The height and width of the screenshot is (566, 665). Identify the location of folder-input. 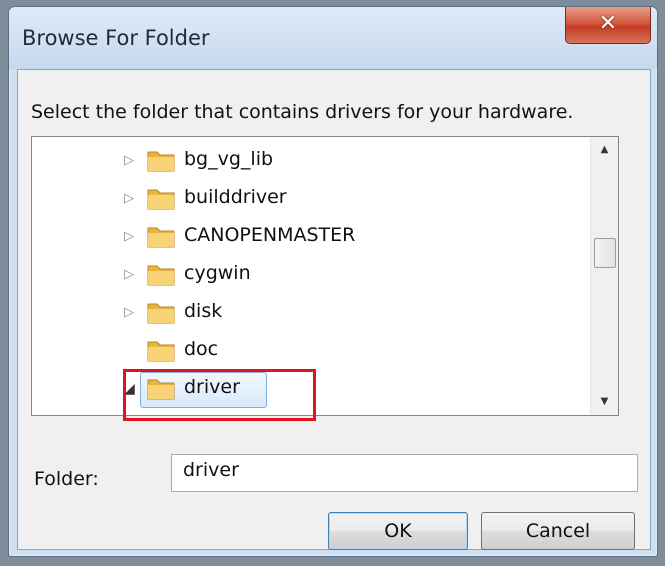
(404, 473).